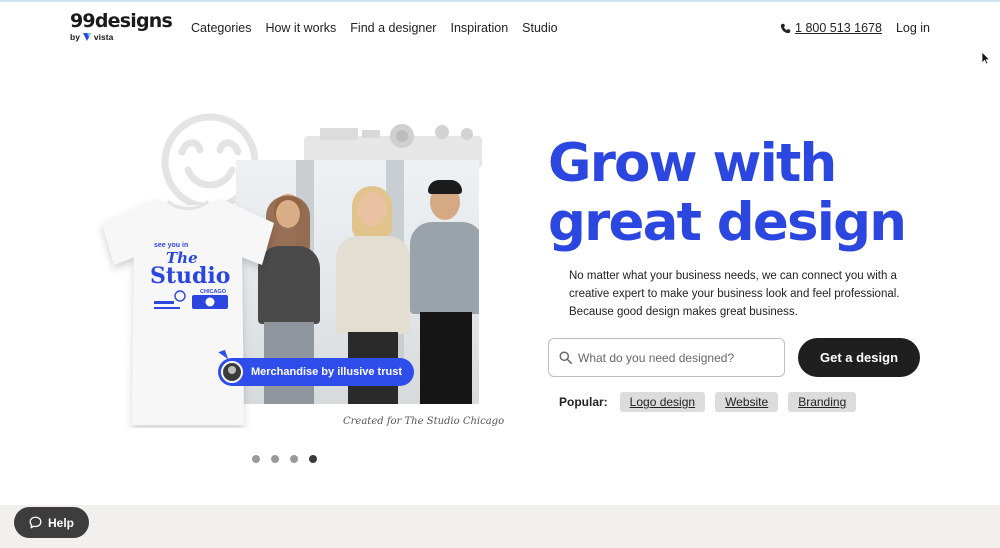  Describe the element at coordinates (859, 357) in the screenshot. I see `get-a-design-button: Get a design` at that location.